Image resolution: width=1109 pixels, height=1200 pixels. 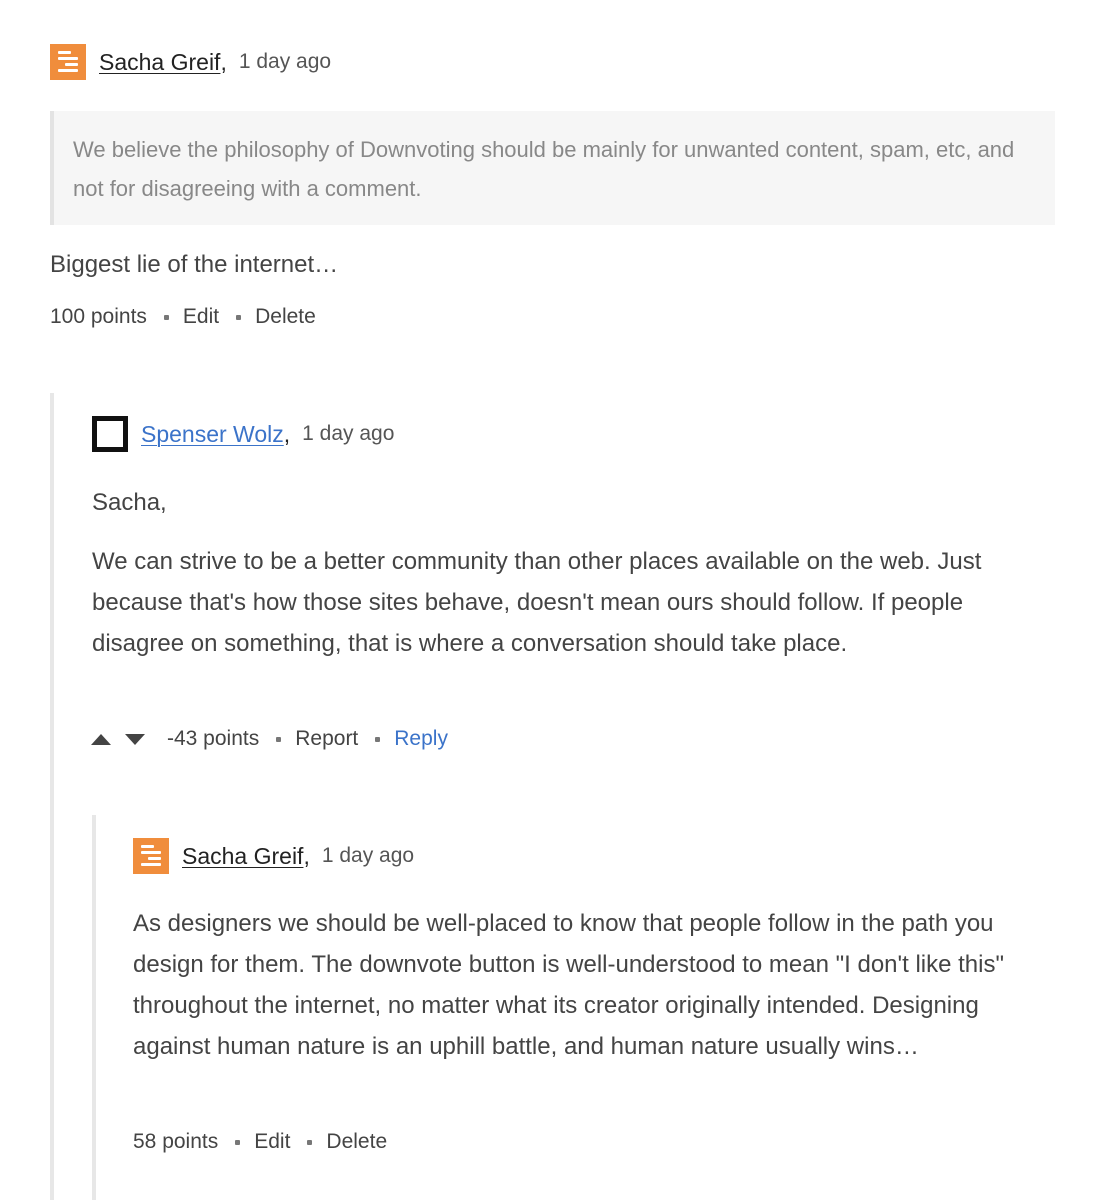 What do you see at coordinates (269, 739) in the screenshot?
I see `comment-actions: -43 points Report Reply` at bounding box center [269, 739].